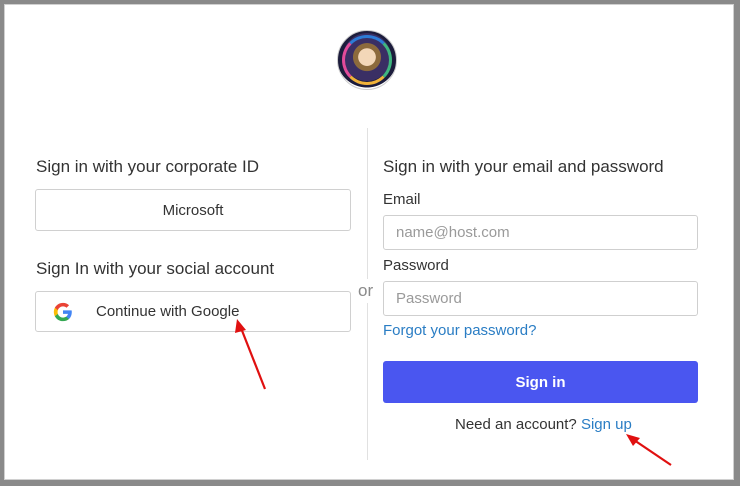 Image resolution: width=740 pixels, height=486 pixels. I want to click on need-account-row: Need an account? Sign up, so click(543, 424).